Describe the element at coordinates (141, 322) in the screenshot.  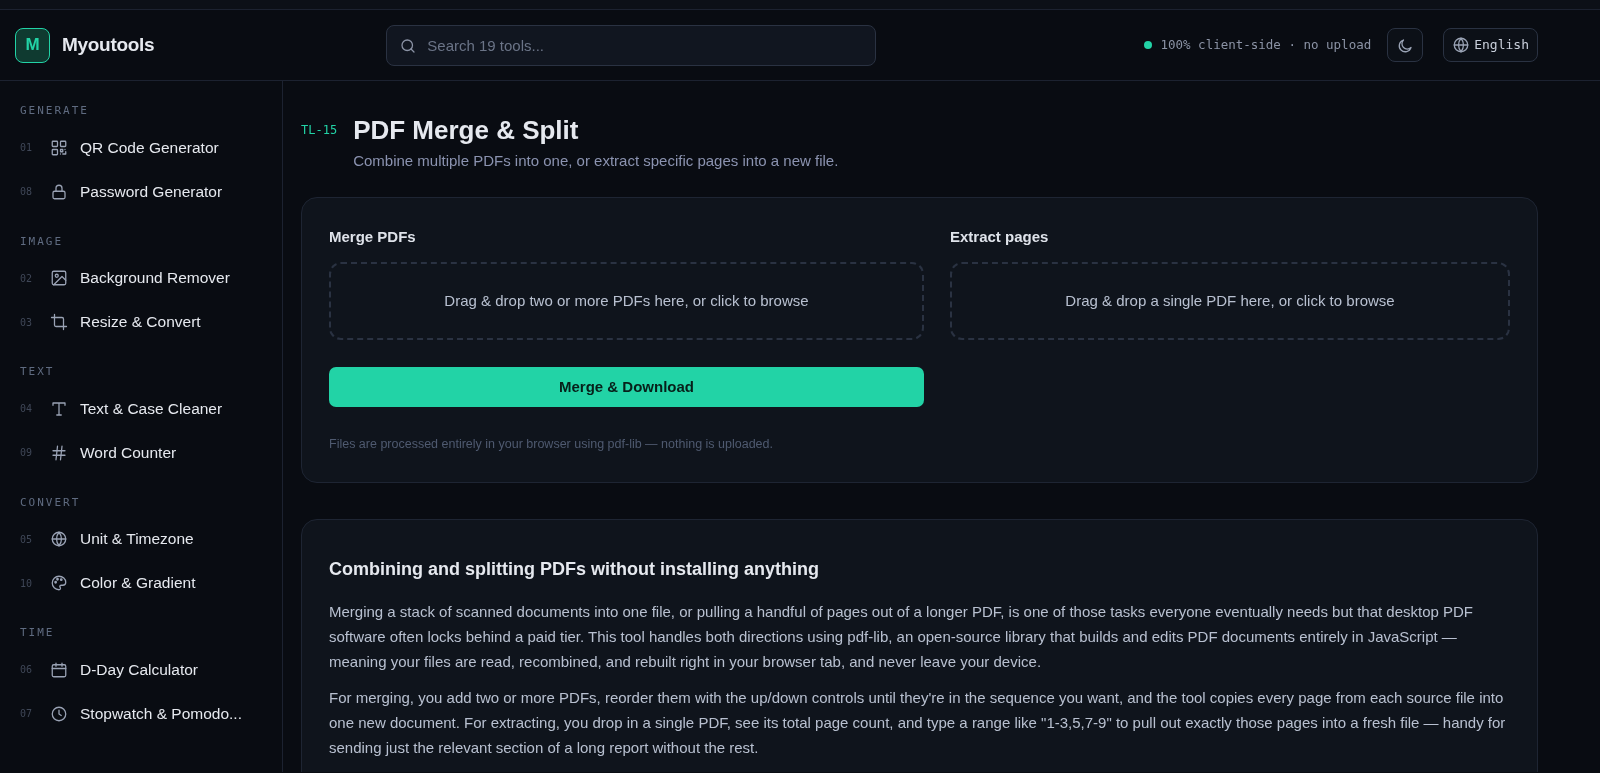
I see `sidebar-item: 03 Resize & Convert` at that location.